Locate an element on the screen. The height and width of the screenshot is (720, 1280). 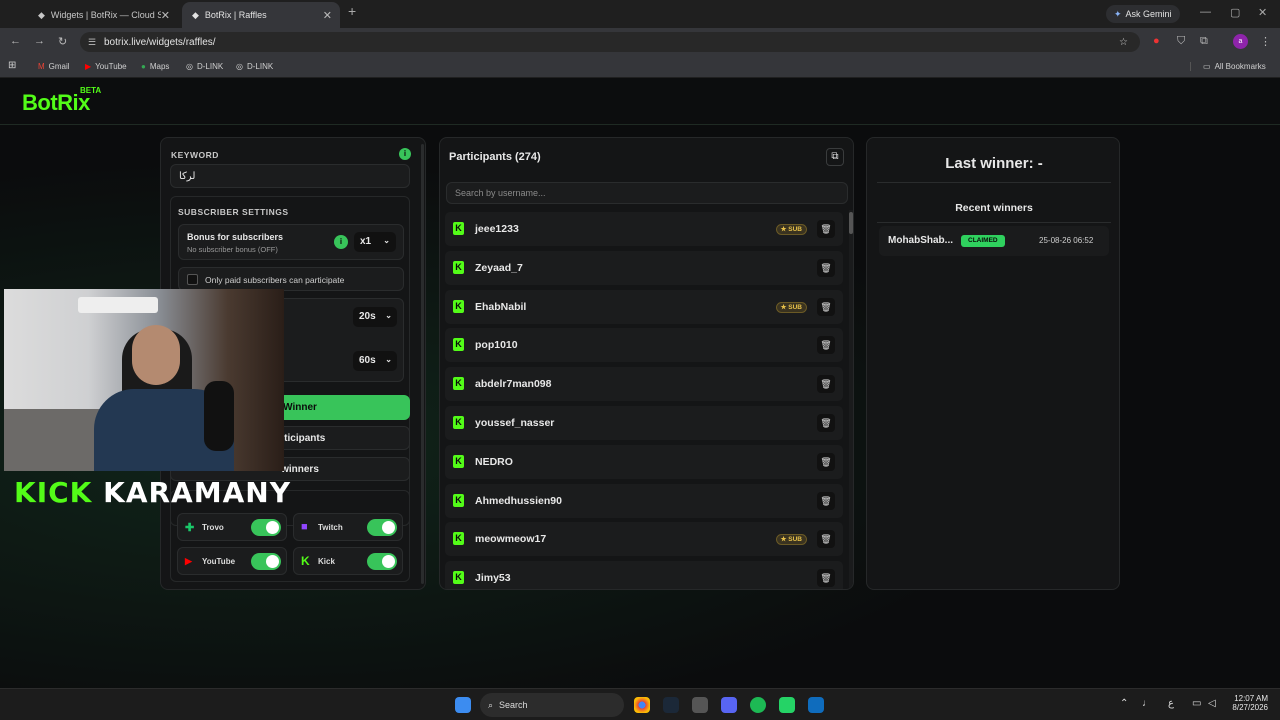
extension-icon: ● is located at coordinates (1156, 41).